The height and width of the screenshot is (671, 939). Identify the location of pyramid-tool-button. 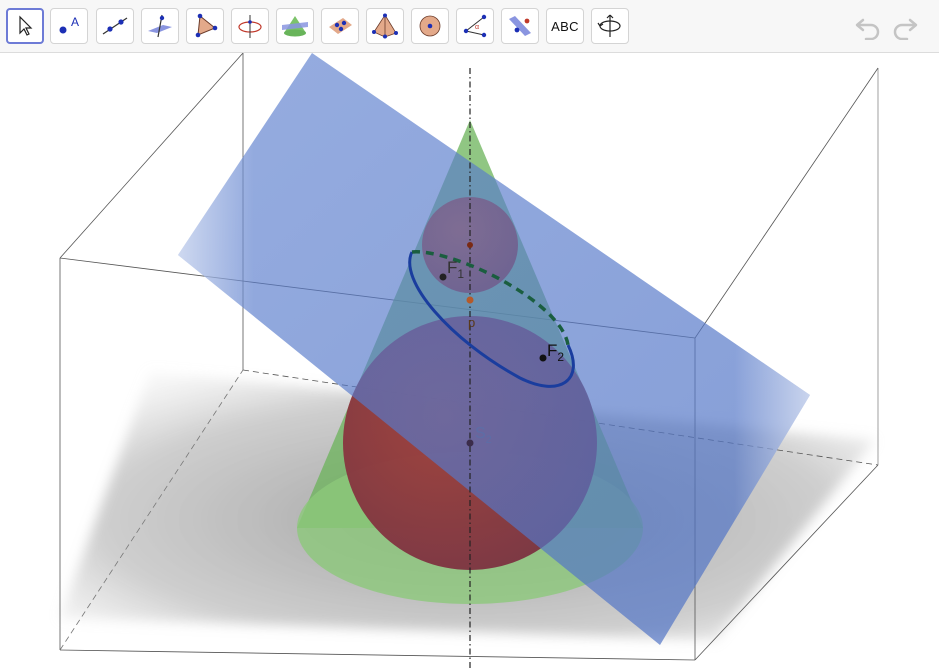
(385, 26).